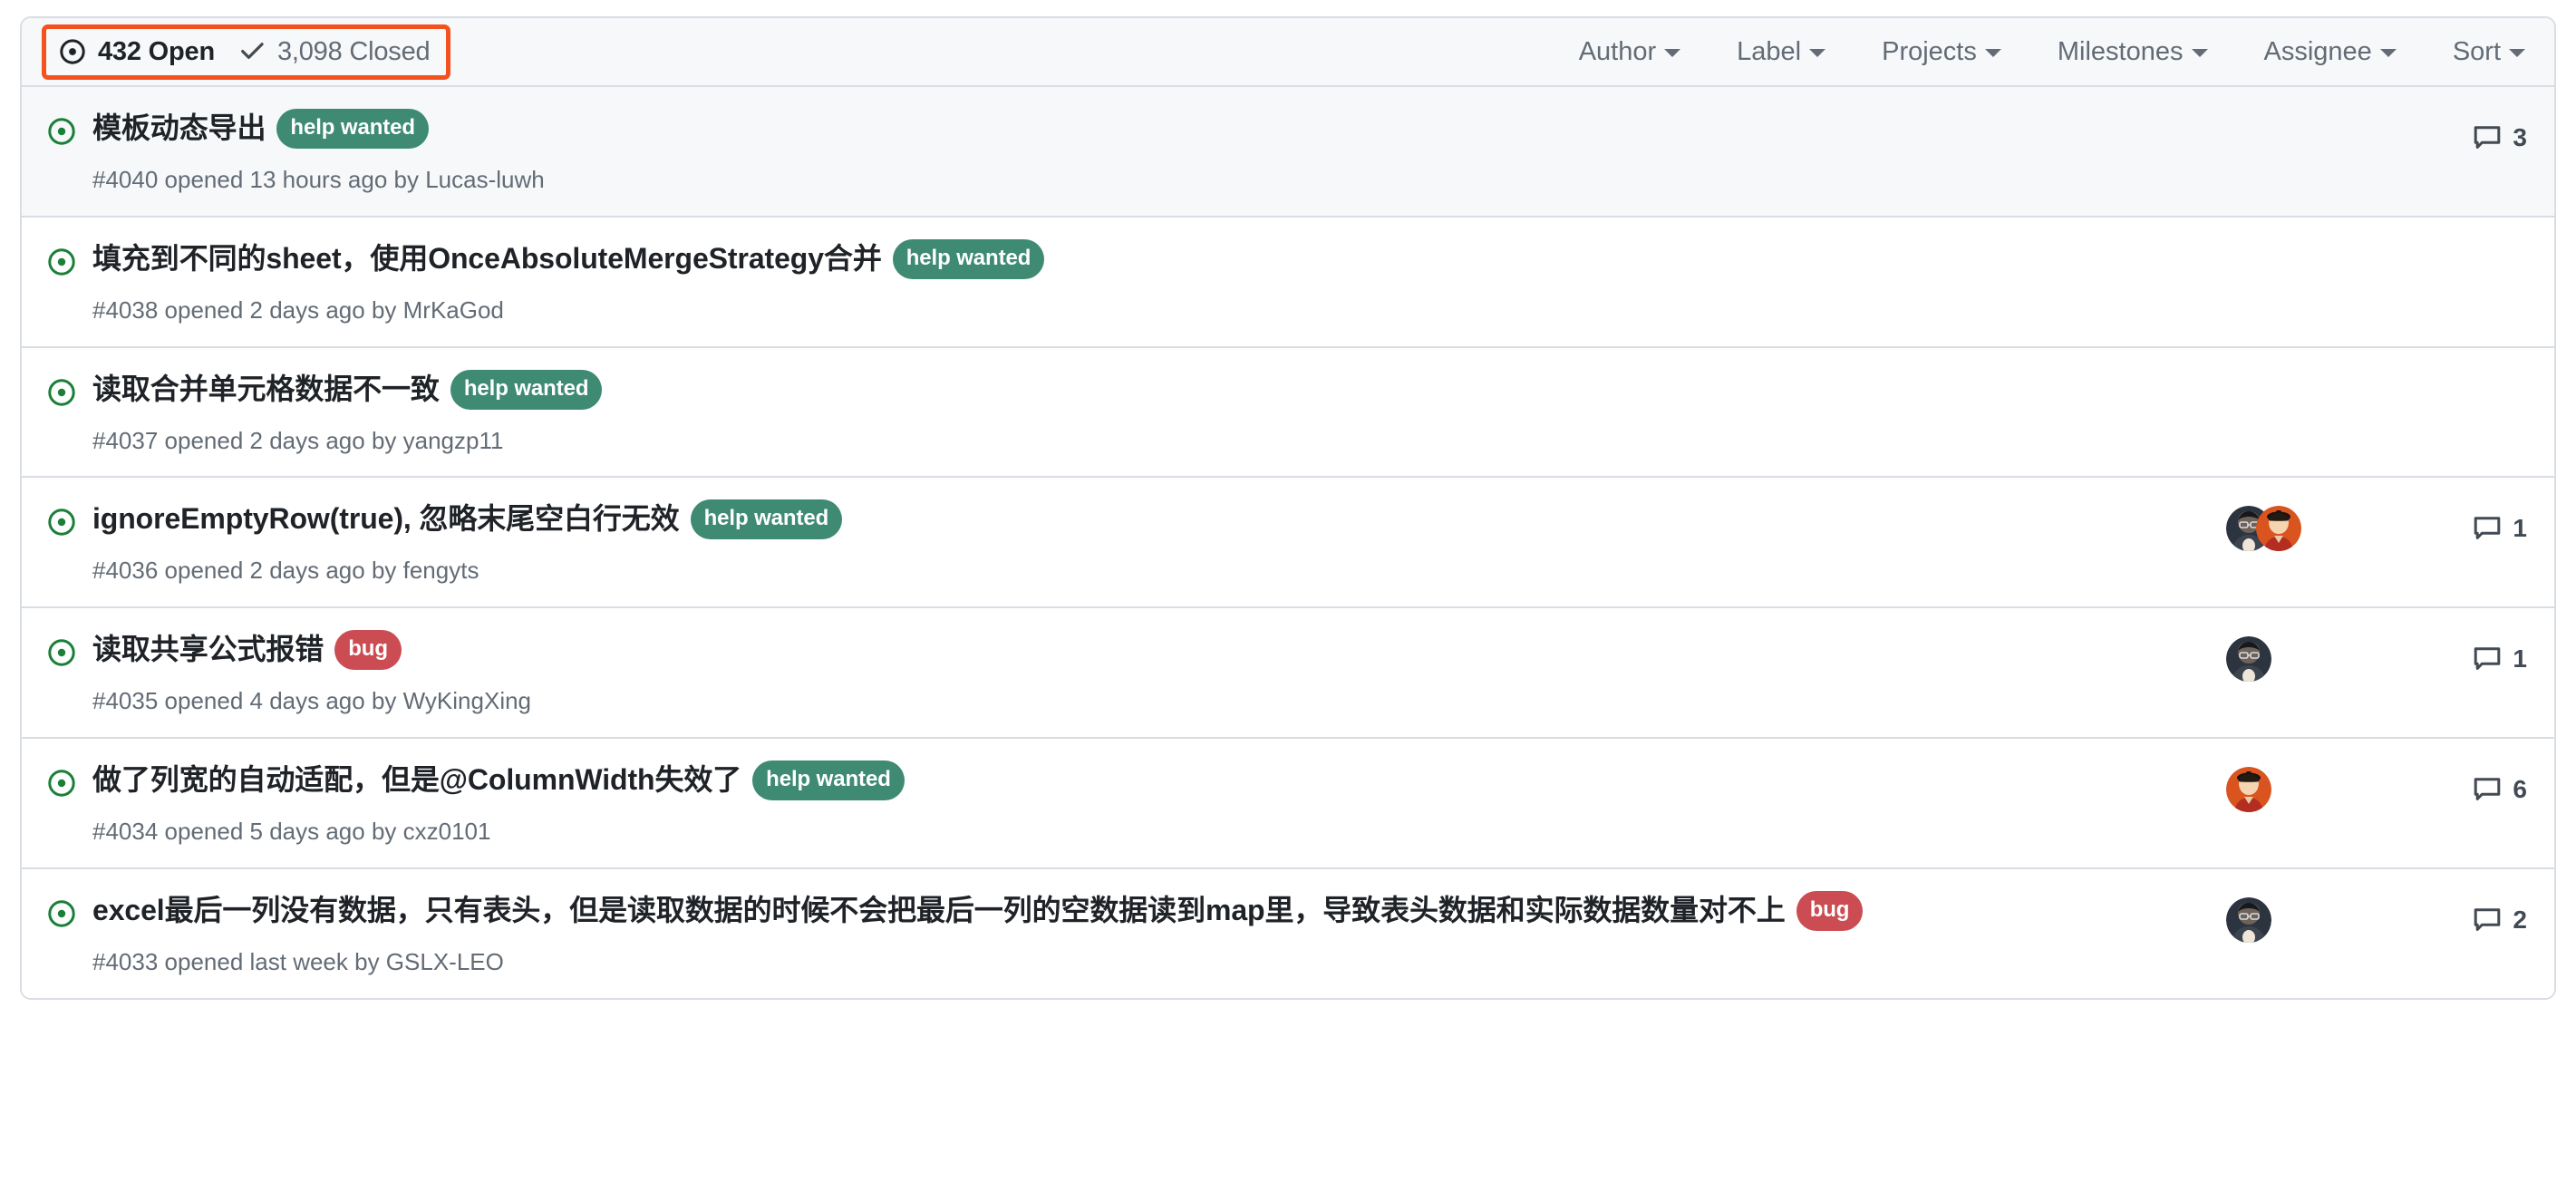 This screenshot has height=1182, width=2576. I want to click on issue-title-link: 模板动态导出, so click(179, 127).